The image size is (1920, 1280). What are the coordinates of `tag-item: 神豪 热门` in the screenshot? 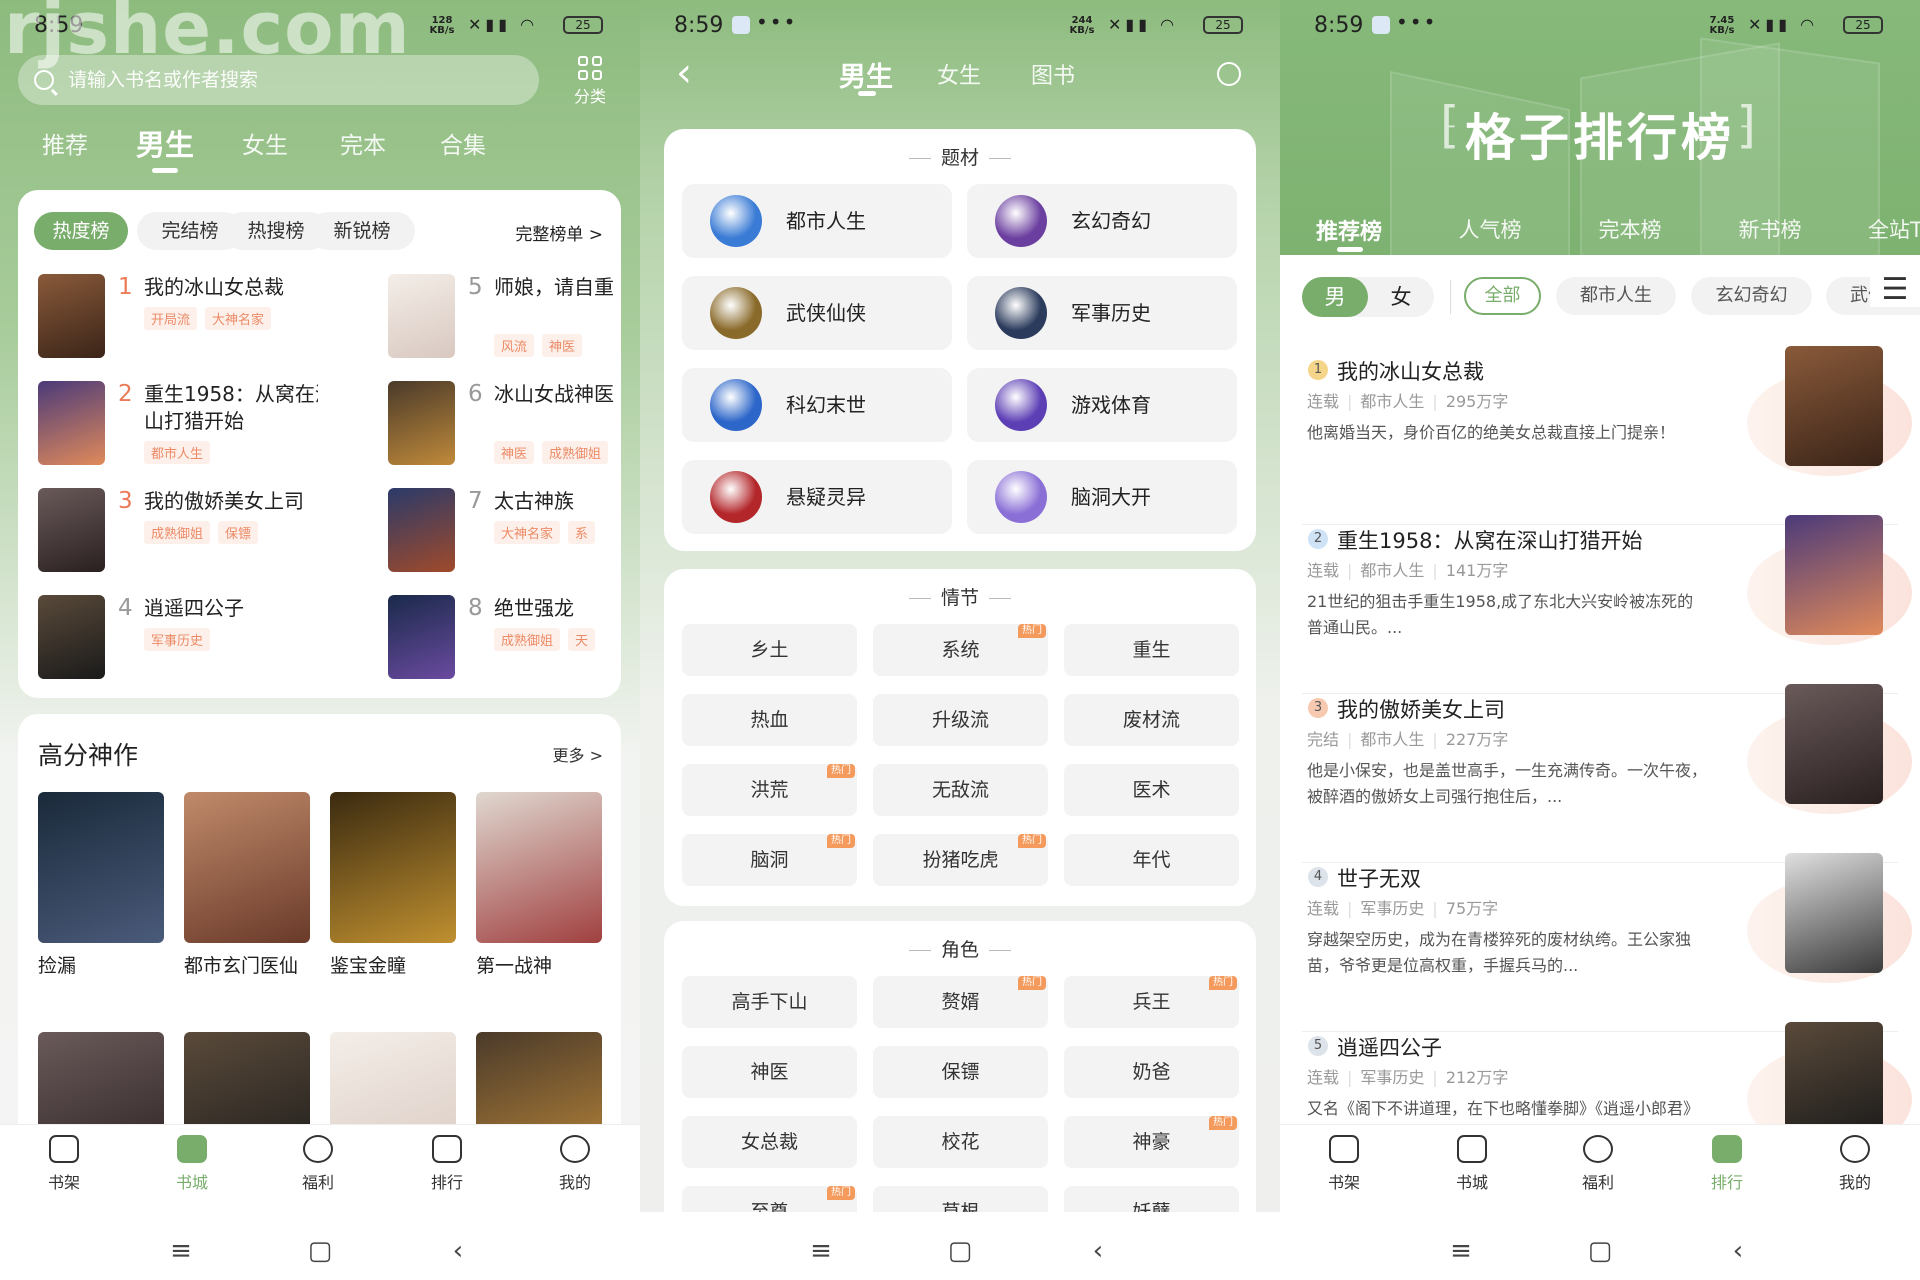 It's located at (1151, 1142).